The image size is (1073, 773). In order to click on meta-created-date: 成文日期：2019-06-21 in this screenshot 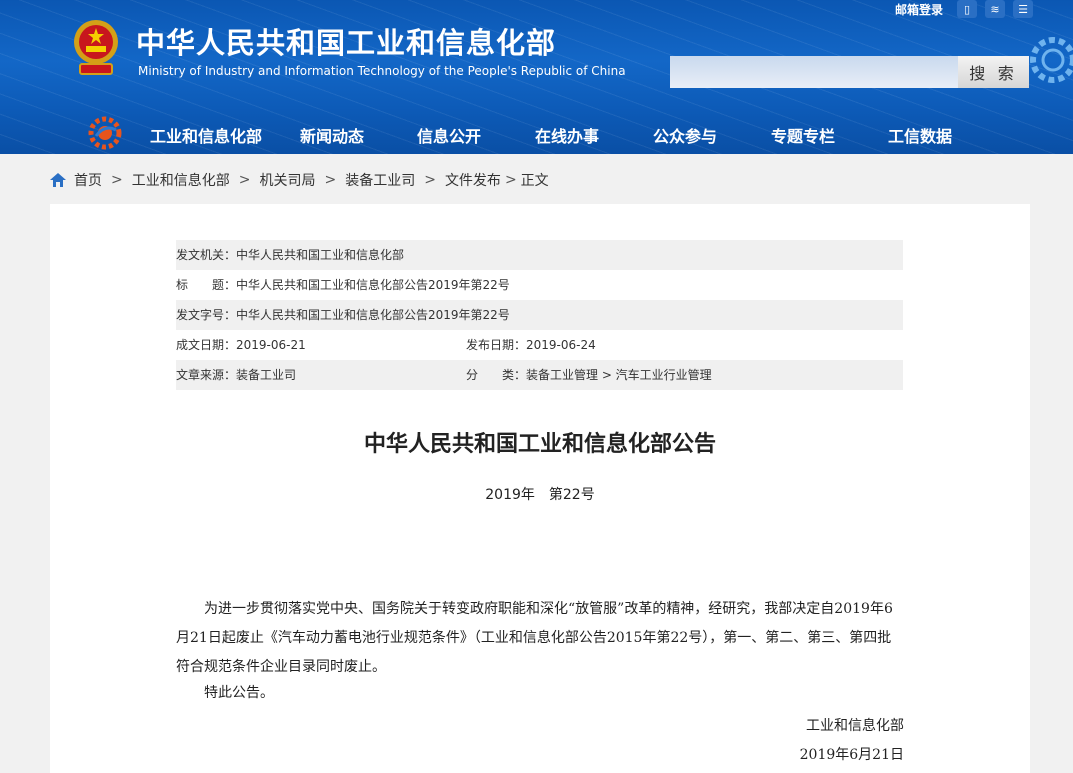, I will do `click(241, 345)`.